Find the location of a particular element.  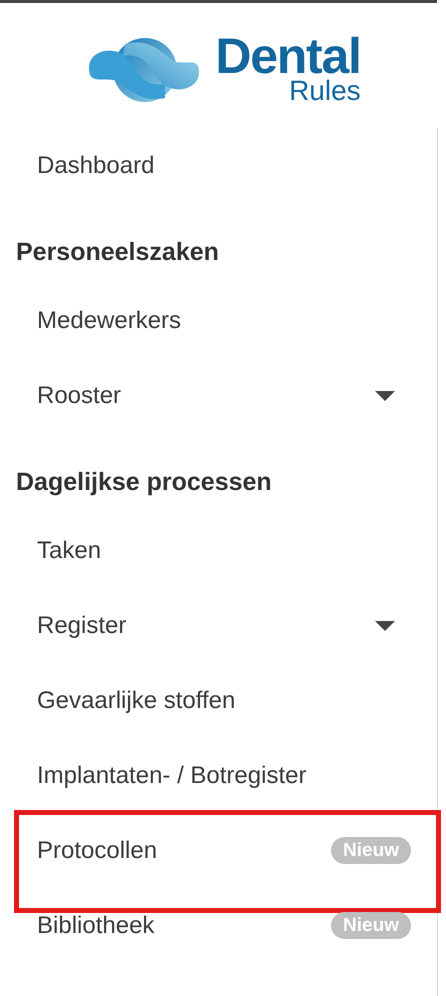

nav-link: Medewerkers is located at coordinates (109, 320).